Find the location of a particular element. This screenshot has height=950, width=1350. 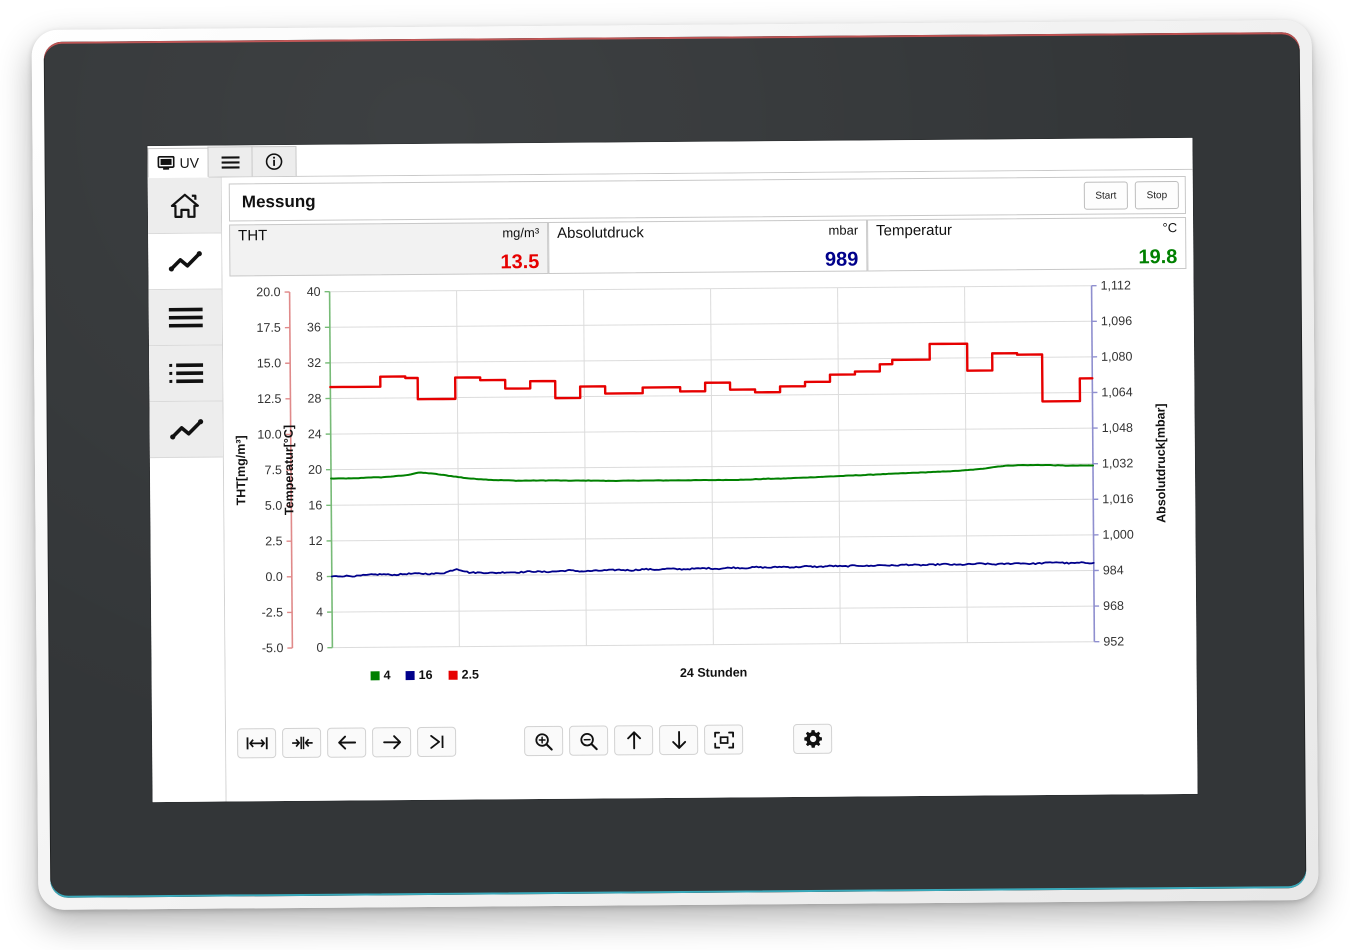

svg-text: 7.5 is located at coordinates (274, 470).